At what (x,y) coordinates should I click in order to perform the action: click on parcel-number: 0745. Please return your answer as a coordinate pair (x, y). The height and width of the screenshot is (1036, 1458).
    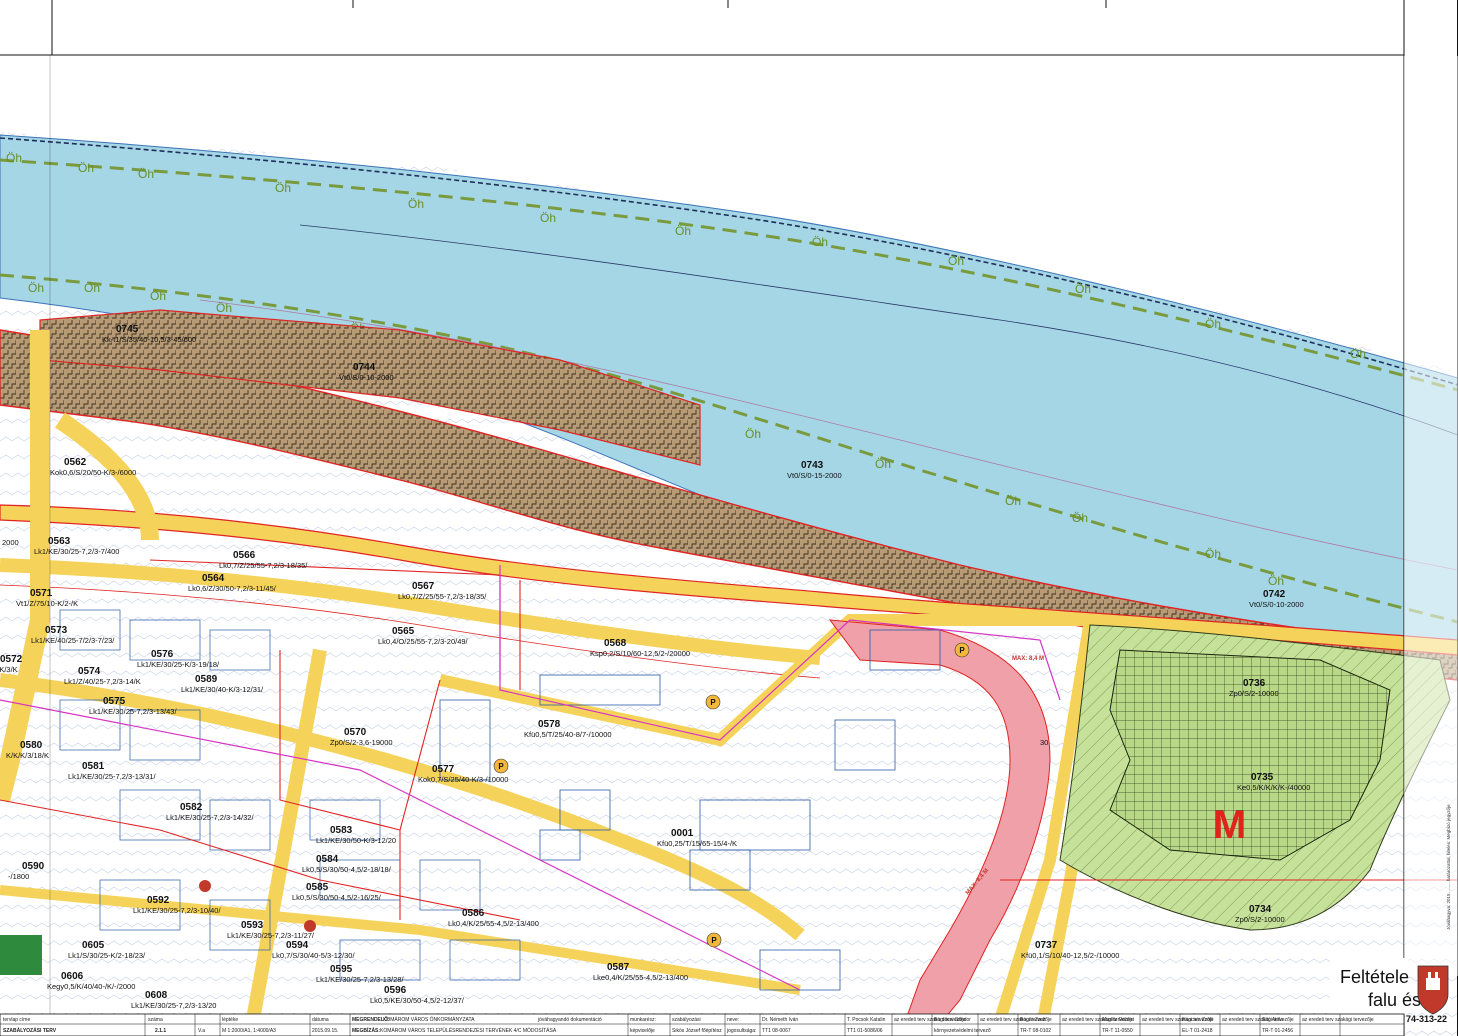
    Looking at the image, I should click on (127, 329).